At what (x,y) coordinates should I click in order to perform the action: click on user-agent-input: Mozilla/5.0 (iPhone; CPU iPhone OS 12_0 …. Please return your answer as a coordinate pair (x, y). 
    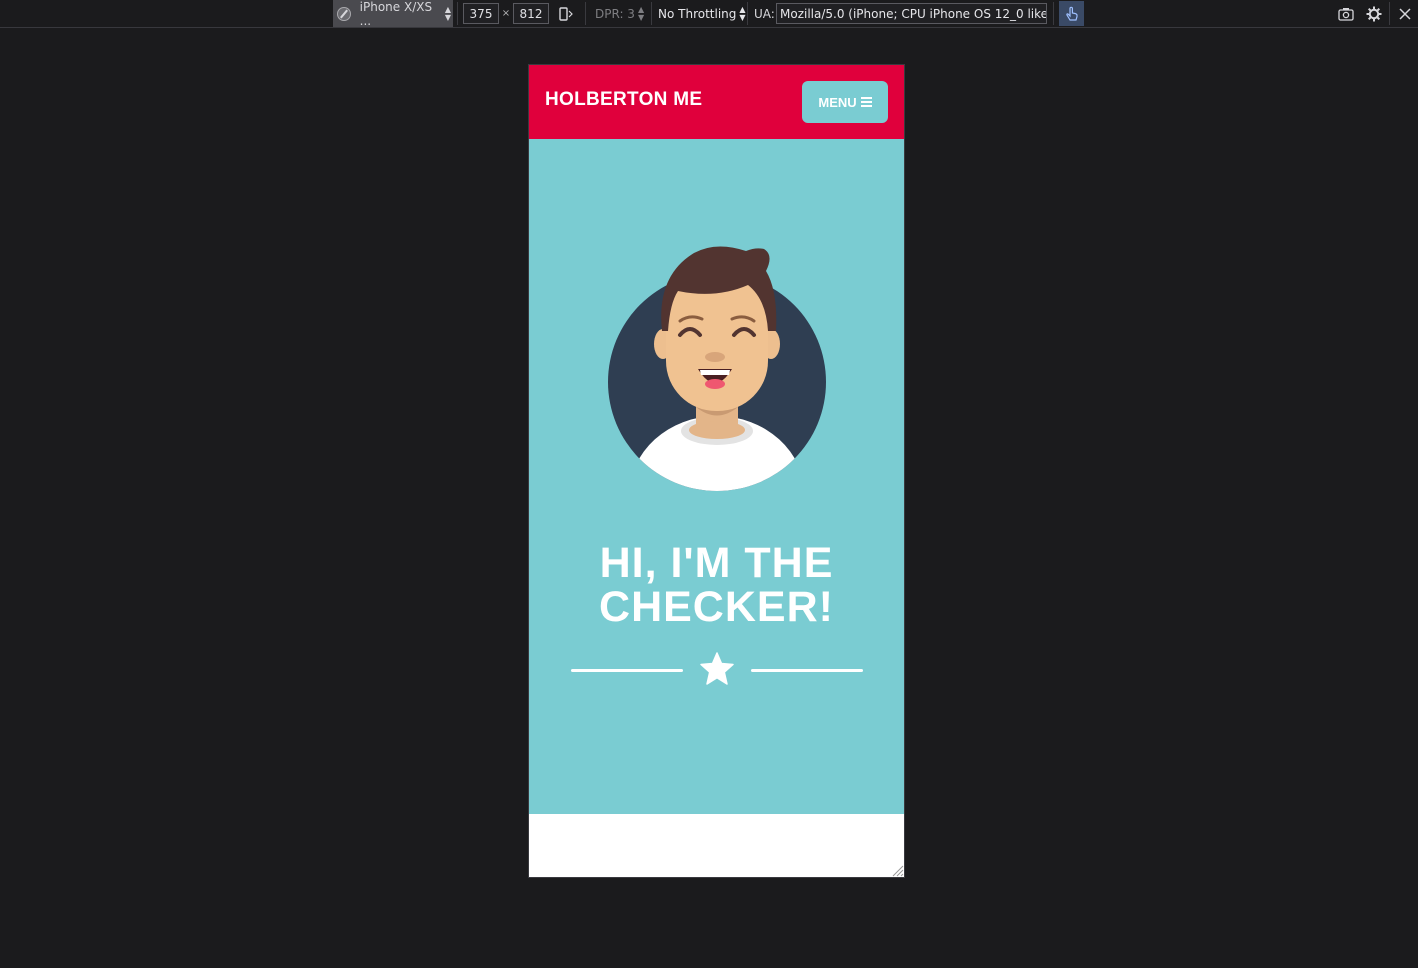
    Looking at the image, I should click on (911, 13).